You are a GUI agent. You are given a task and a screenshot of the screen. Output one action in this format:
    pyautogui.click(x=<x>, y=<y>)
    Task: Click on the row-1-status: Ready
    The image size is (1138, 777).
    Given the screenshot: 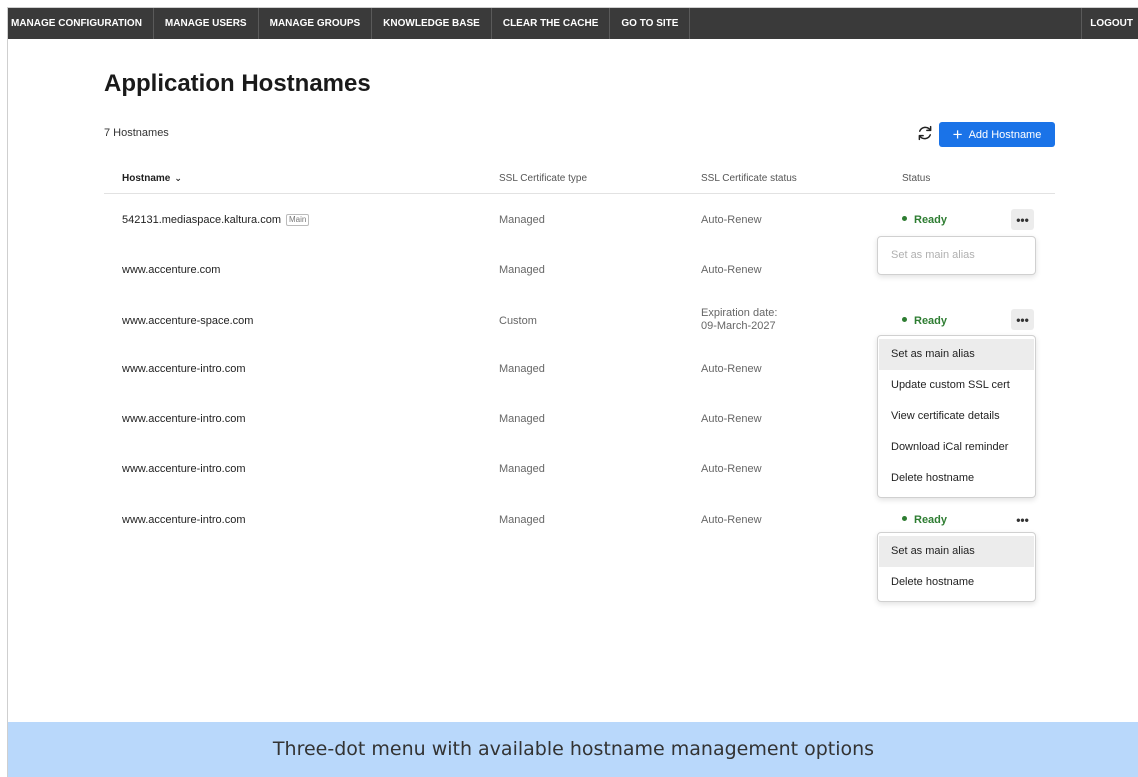 What is the action you would take?
    pyautogui.click(x=924, y=220)
    